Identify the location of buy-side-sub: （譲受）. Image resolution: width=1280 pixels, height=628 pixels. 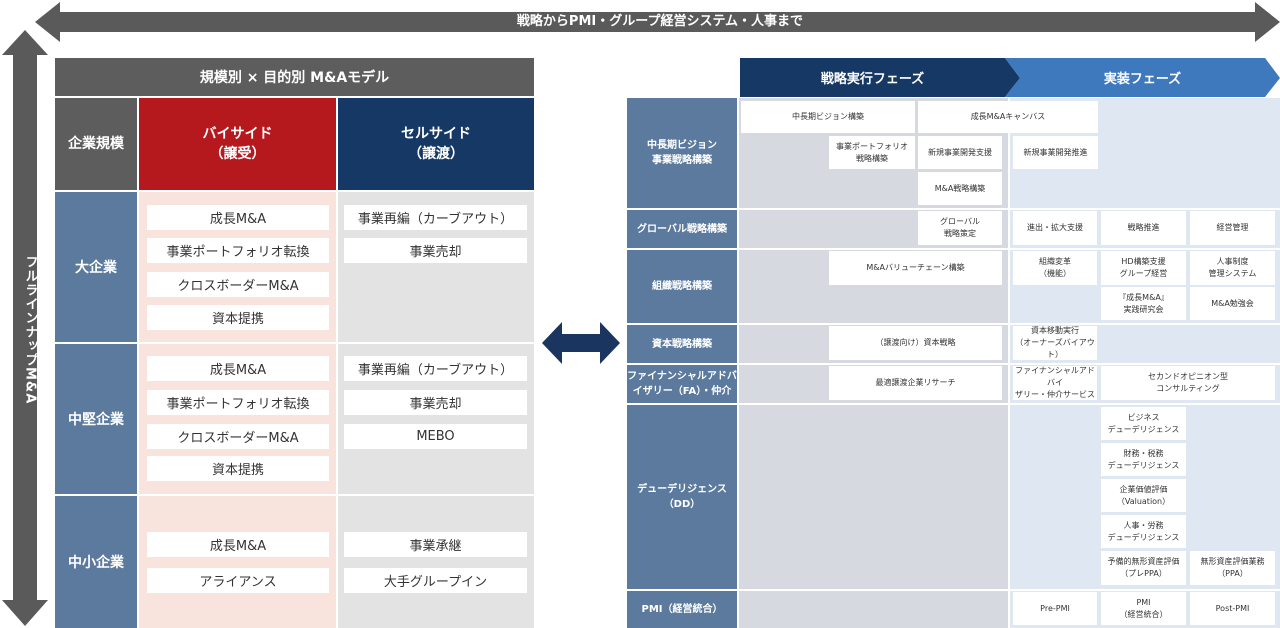
(237, 154).